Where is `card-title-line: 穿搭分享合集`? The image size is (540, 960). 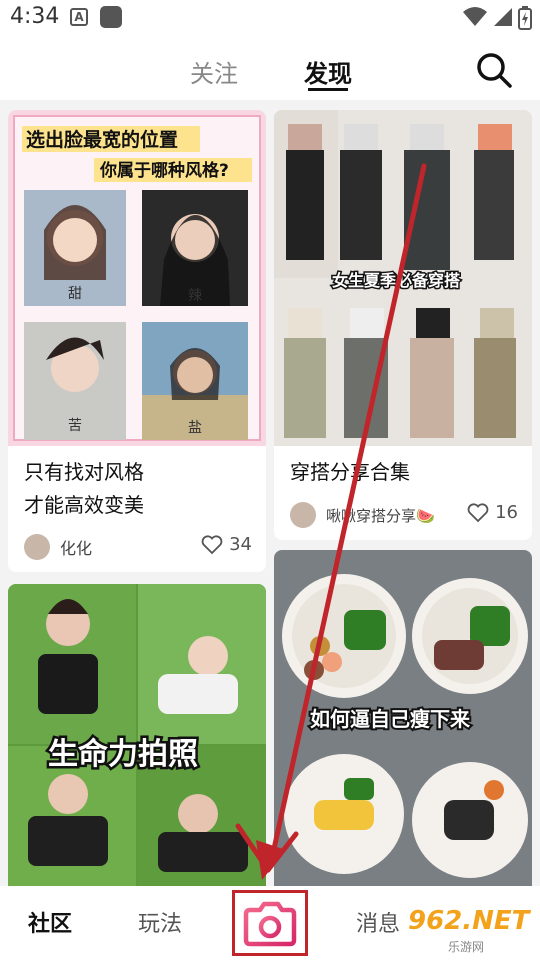
card-title-line: 穿搭分享合集 is located at coordinates (350, 472).